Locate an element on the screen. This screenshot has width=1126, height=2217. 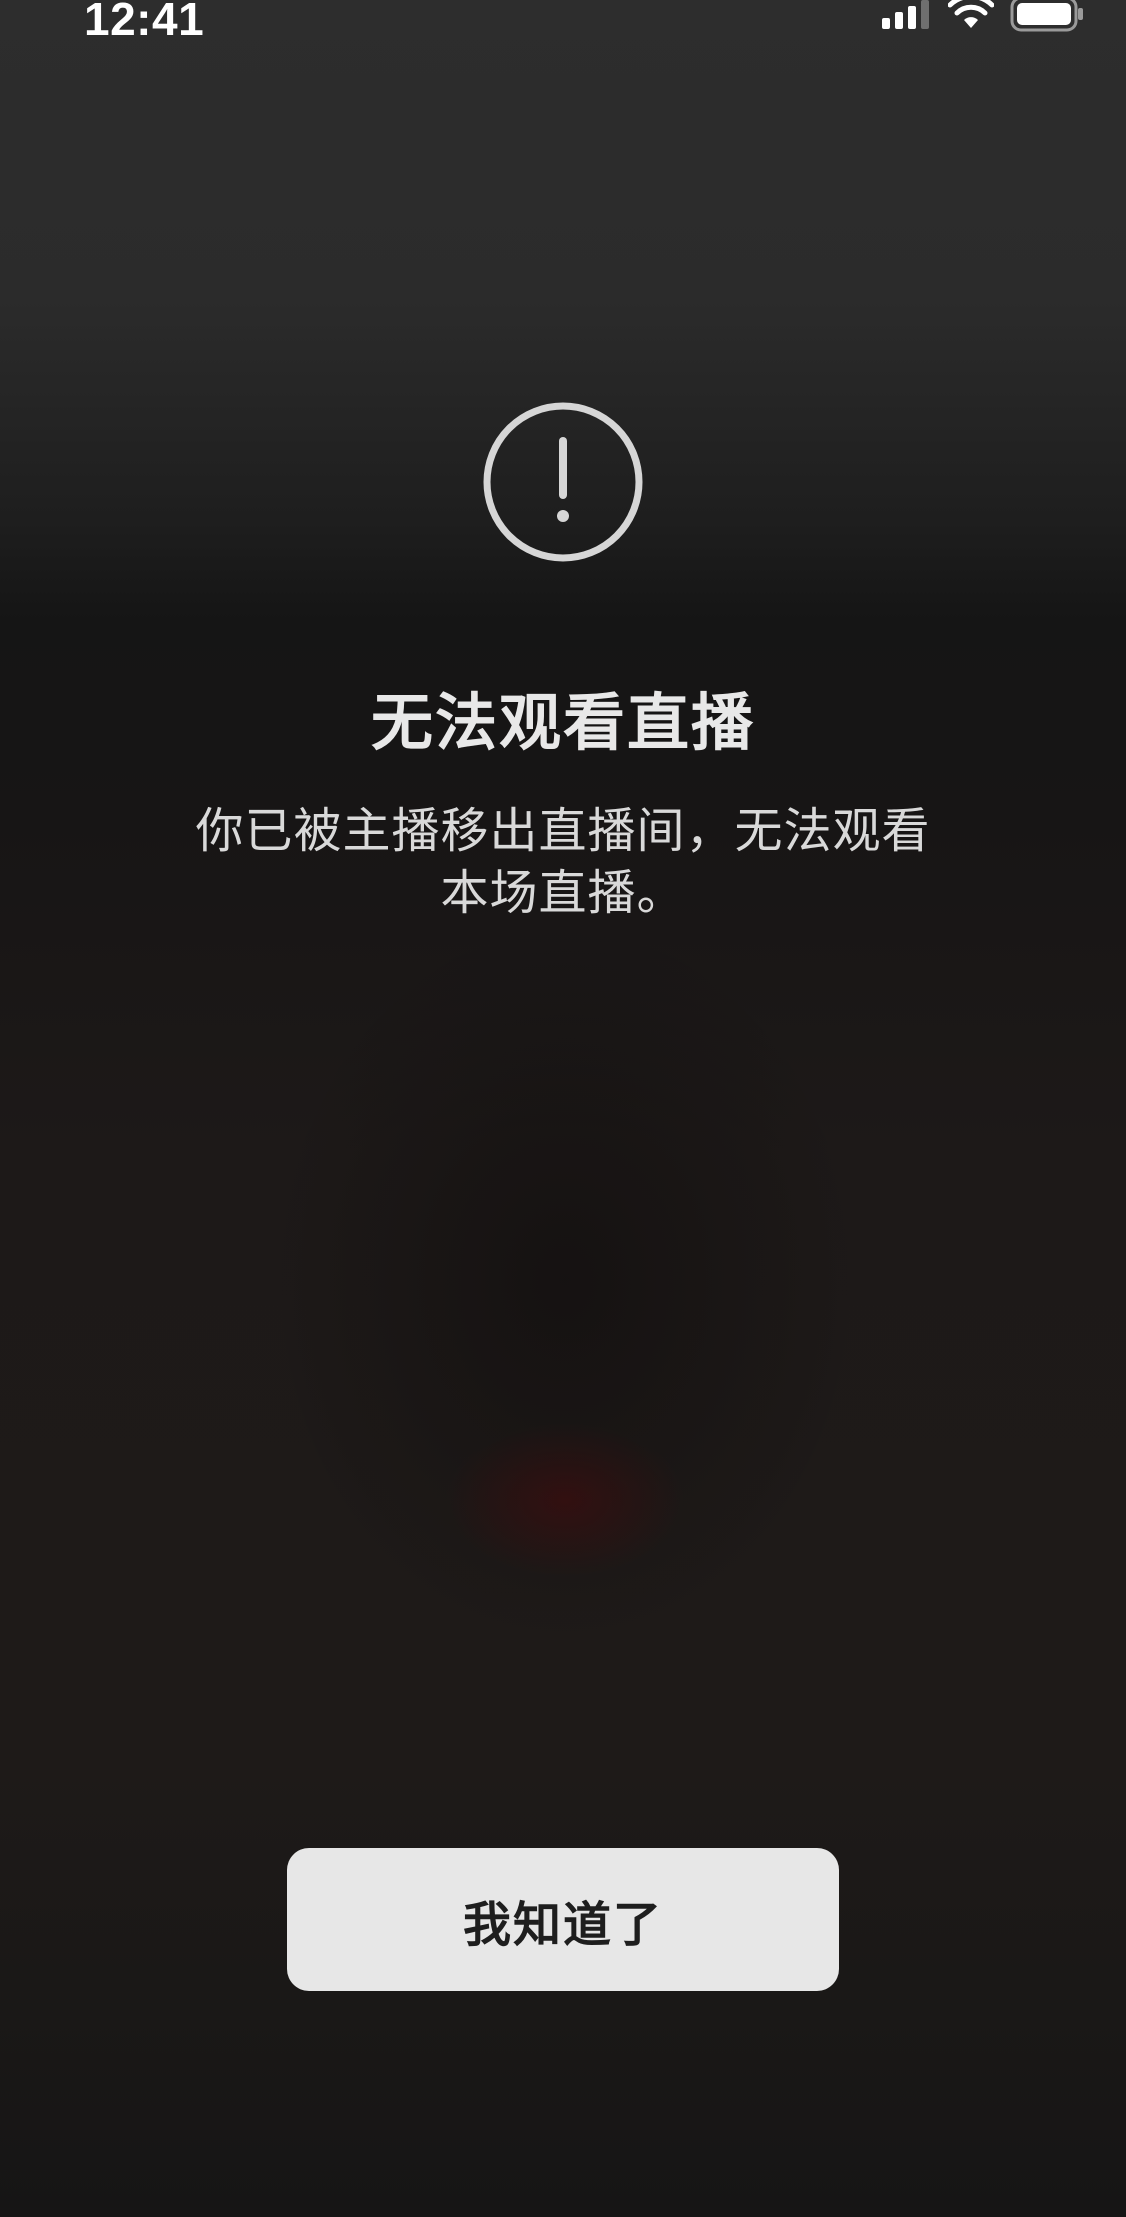
status-bar: 12:41 is located at coordinates (563, 30).